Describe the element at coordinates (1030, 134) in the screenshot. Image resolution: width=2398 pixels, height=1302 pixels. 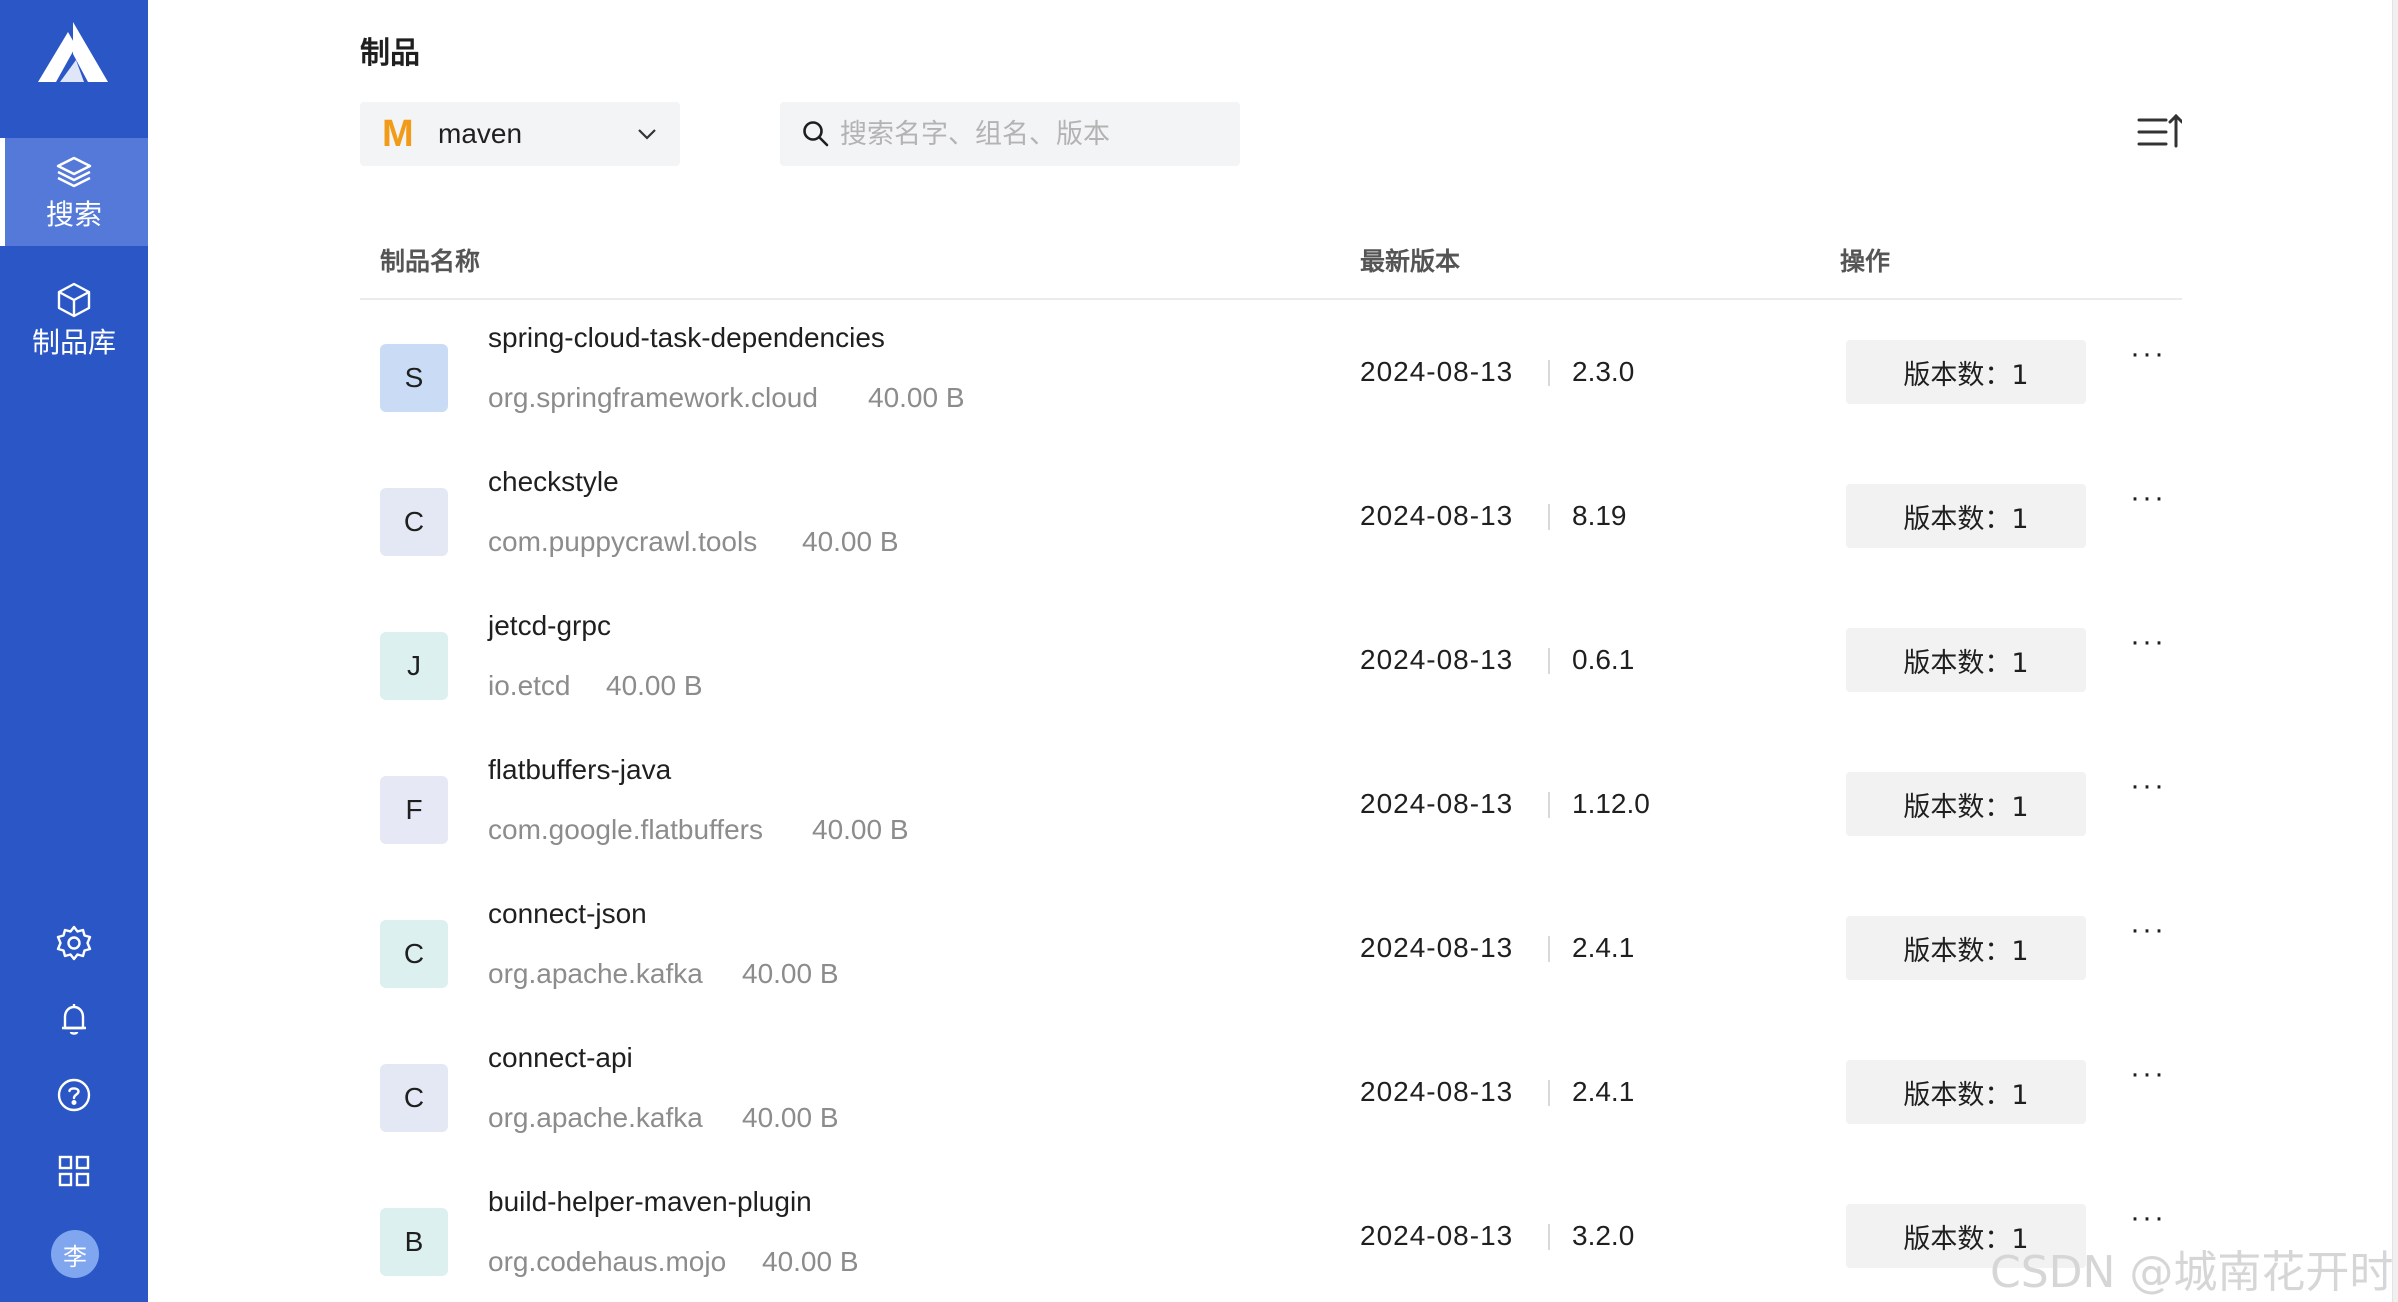
I see `search-input` at that location.